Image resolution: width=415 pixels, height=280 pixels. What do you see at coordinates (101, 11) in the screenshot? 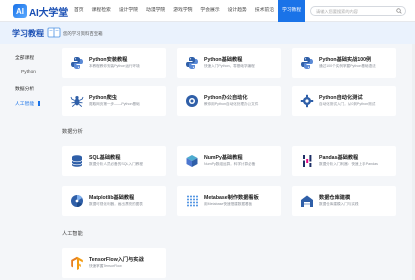
I see `nav-item-course-search: 课程检索` at bounding box center [101, 11].